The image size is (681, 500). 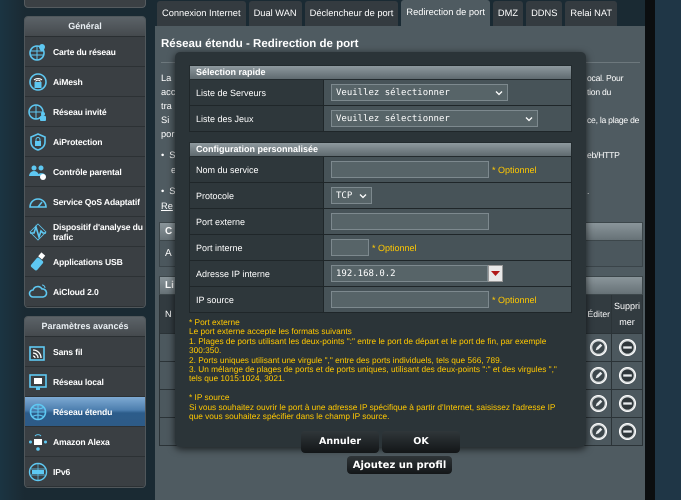 I want to click on paragraph-text: acc, so click(x=168, y=92).